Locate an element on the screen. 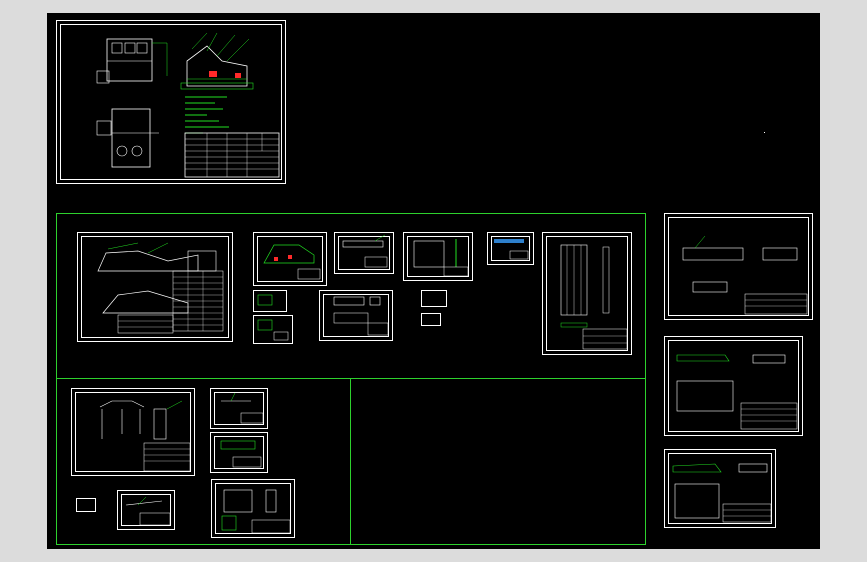  assembly-drawing is located at coordinates (188, 105).